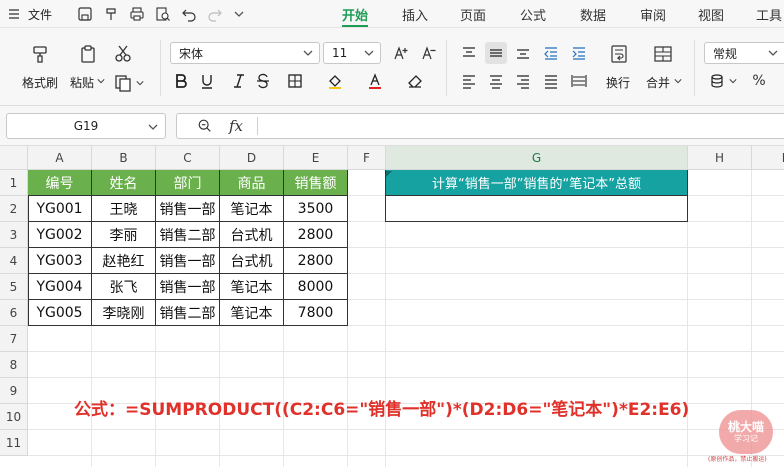  What do you see at coordinates (85, 14) in the screenshot?
I see `save-icon` at bounding box center [85, 14].